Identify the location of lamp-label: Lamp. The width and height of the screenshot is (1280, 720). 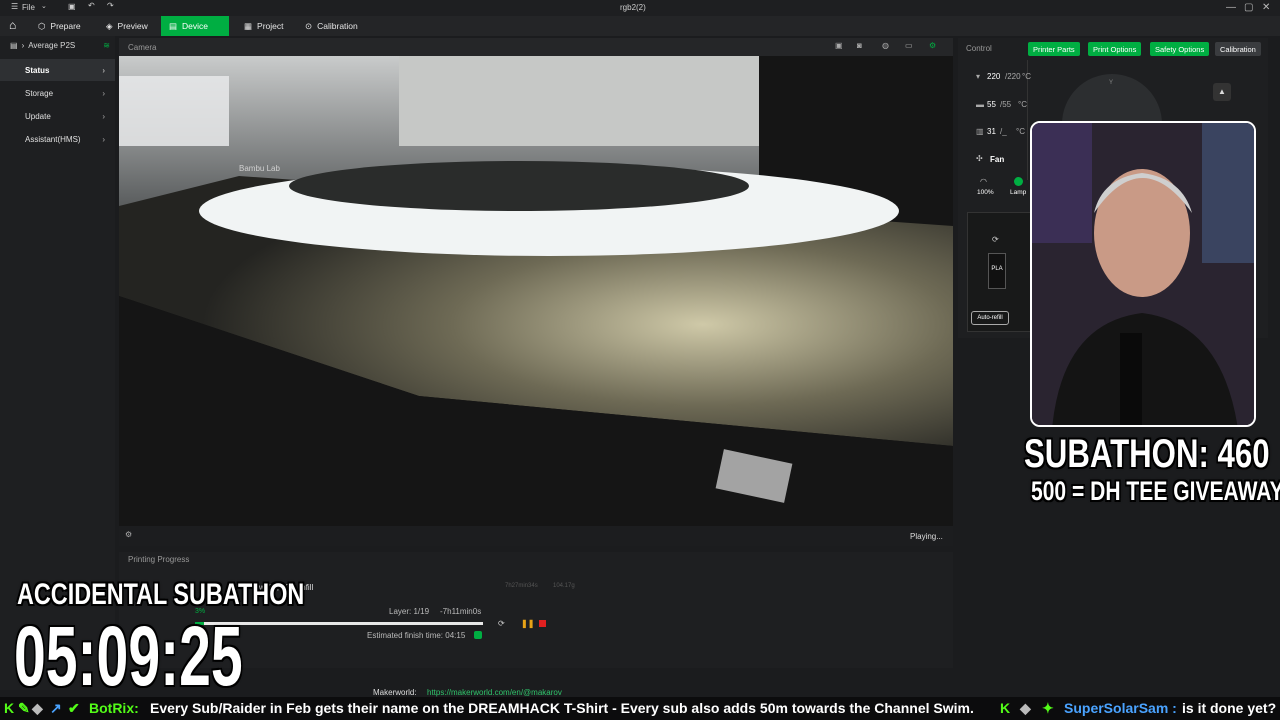
(1018, 192).